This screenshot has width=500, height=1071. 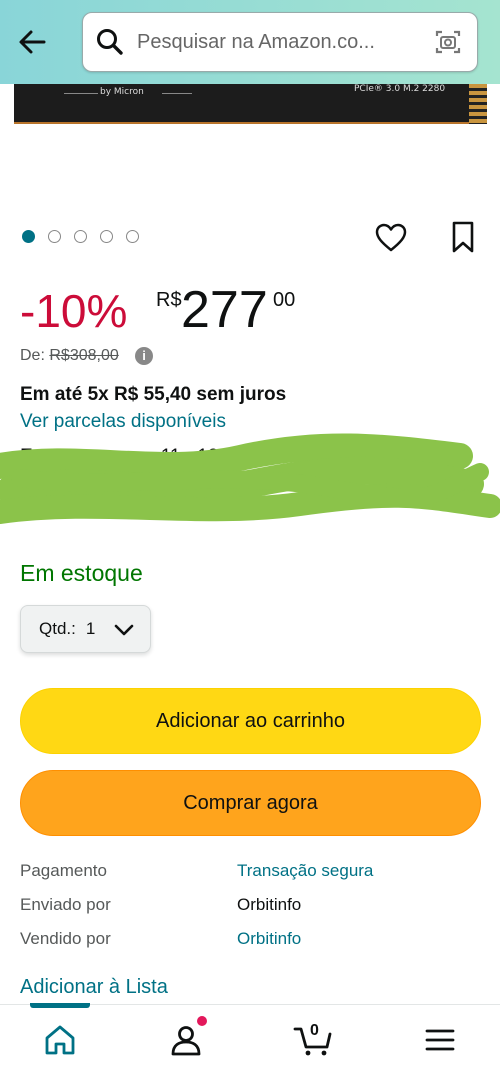 What do you see at coordinates (81, 93) in the screenshot?
I see `image-line-left` at bounding box center [81, 93].